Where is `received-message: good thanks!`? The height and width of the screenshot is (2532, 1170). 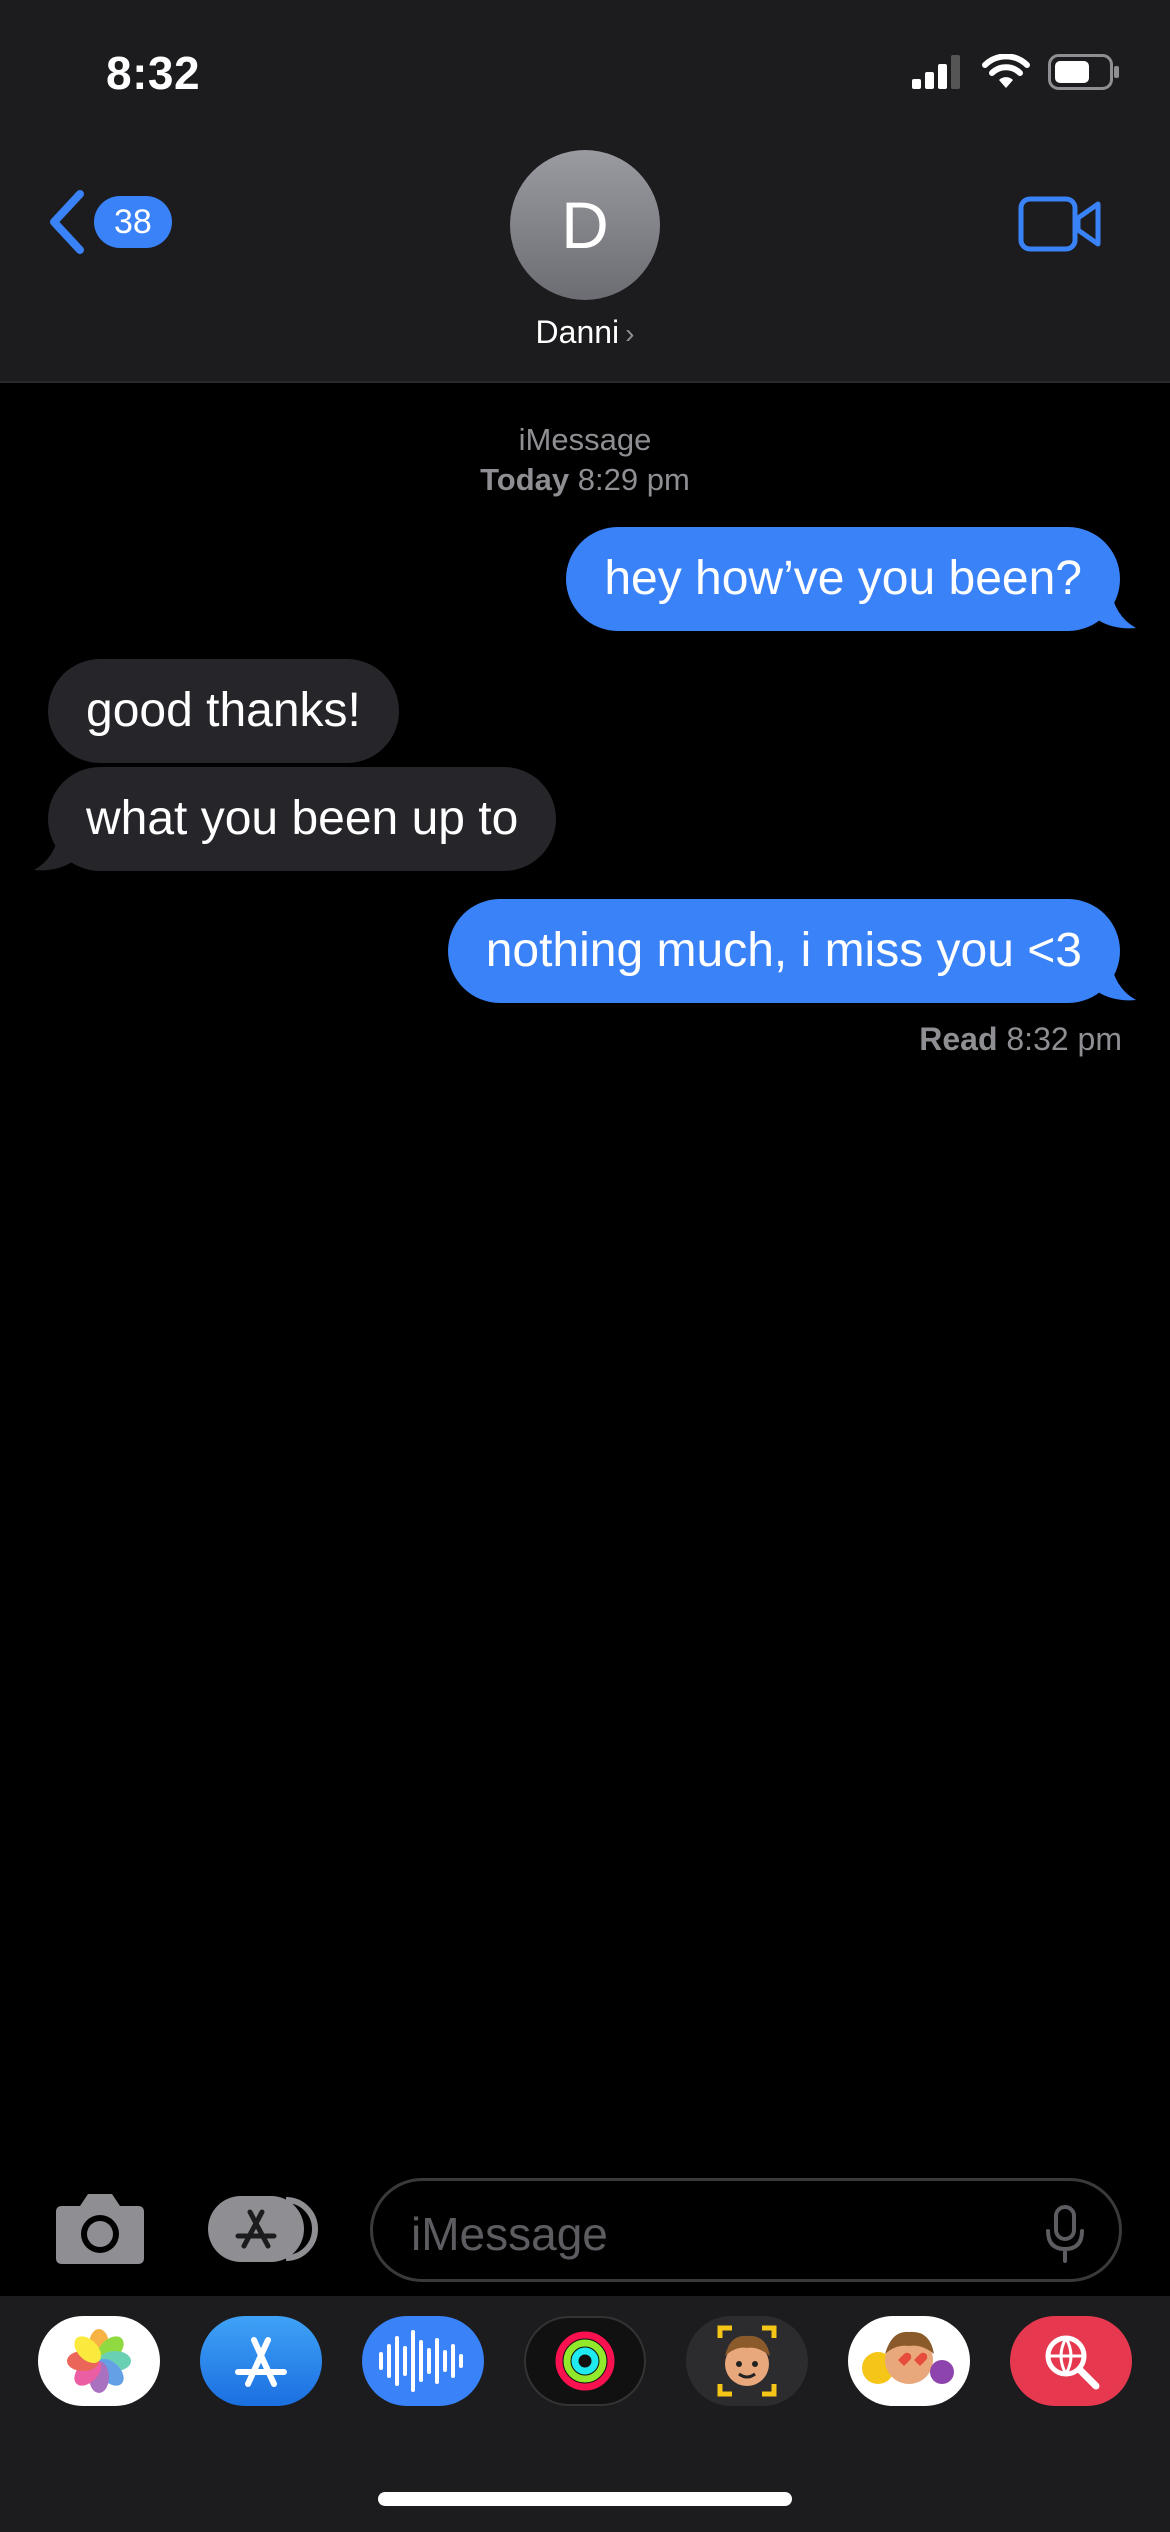
received-message: good thanks! is located at coordinates (223, 711).